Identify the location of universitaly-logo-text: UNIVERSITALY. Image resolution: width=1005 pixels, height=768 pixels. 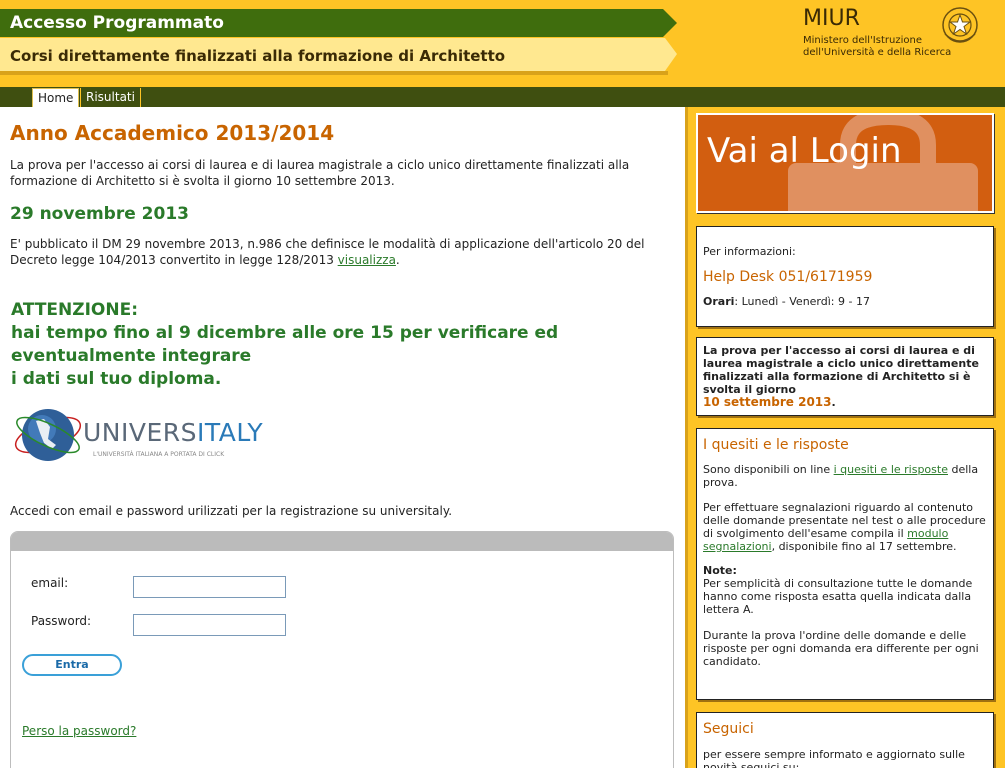
(173, 432).